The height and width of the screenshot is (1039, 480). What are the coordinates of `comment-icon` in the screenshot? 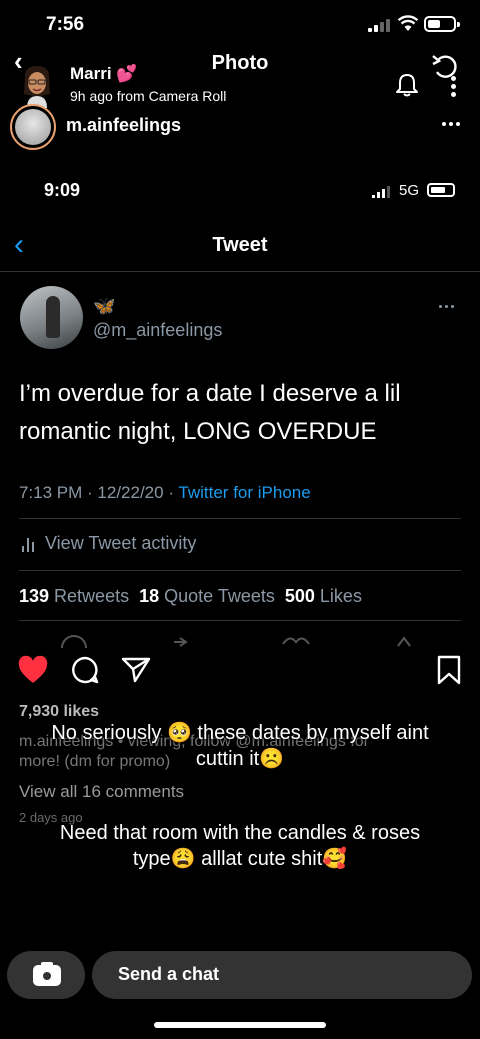 It's located at (85, 670).